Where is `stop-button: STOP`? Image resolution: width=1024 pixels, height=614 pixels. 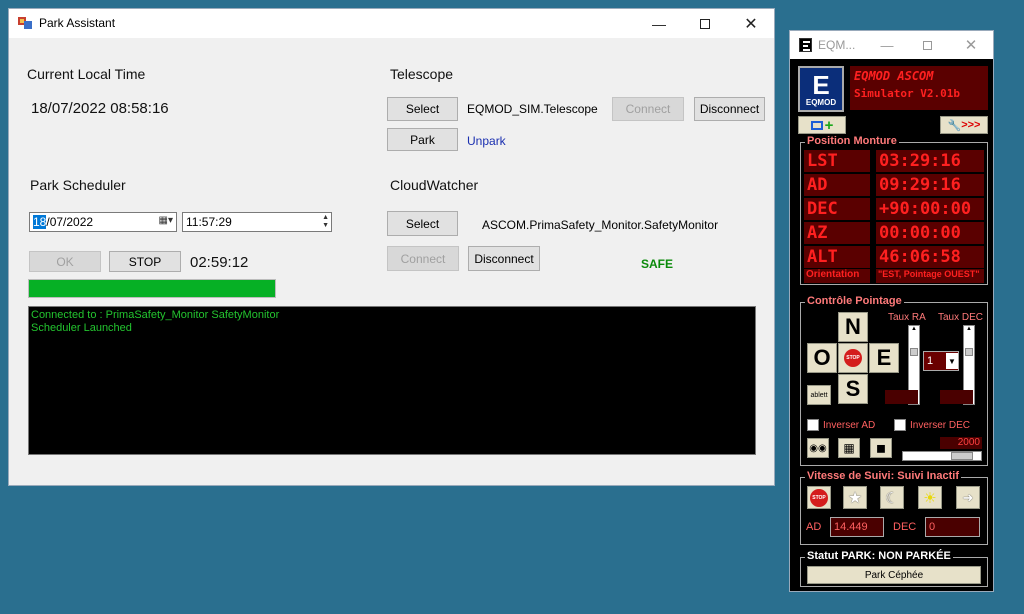
stop-button: STOP is located at coordinates (145, 261).